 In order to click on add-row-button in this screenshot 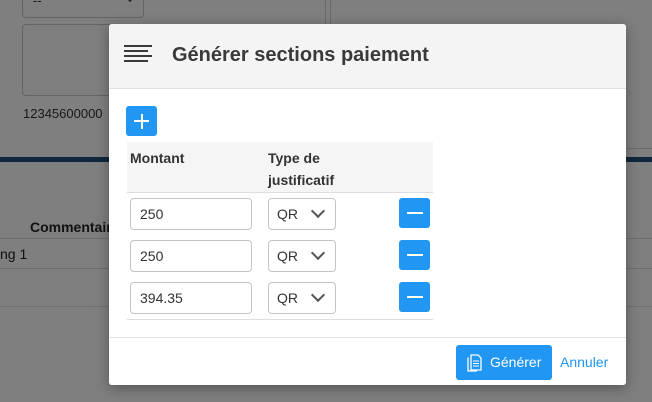, I will do `click(141, 121)`.